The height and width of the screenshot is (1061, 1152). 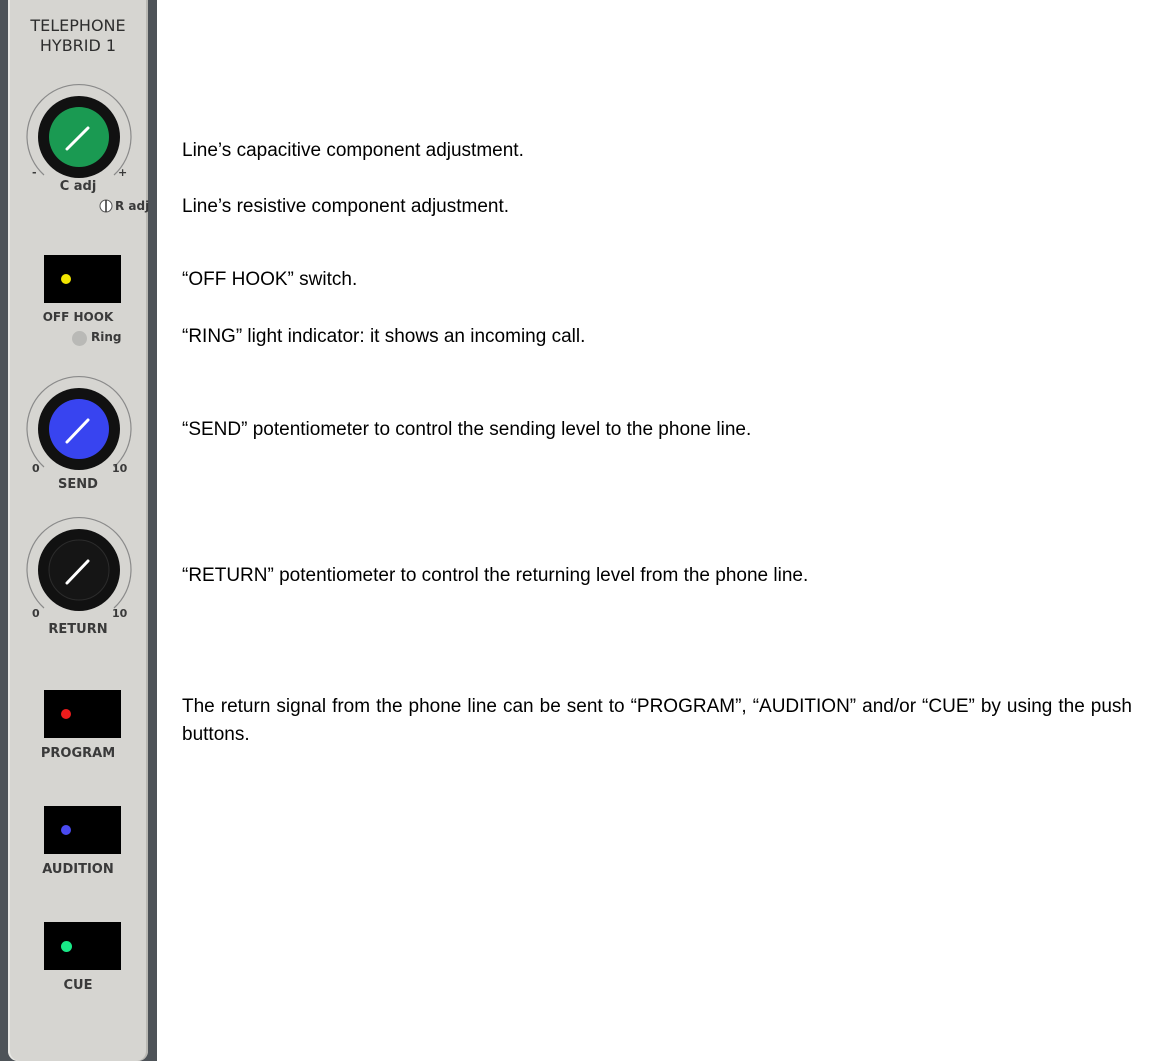 What do you see at coordinates (66, 830) in the screenshot?
I see `audition-led` at bounding box center [66, 830].